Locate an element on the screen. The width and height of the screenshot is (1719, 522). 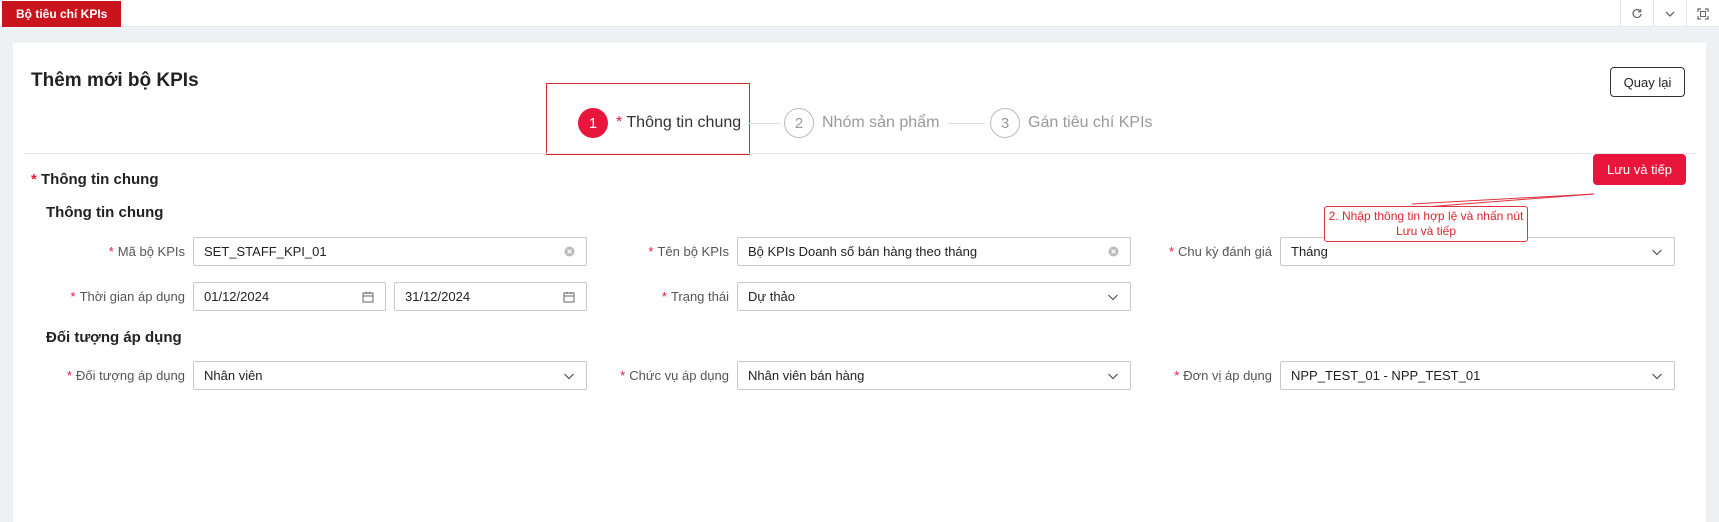
general-info-subtitle: Thông tin chung is located at coordinates (105, 212).